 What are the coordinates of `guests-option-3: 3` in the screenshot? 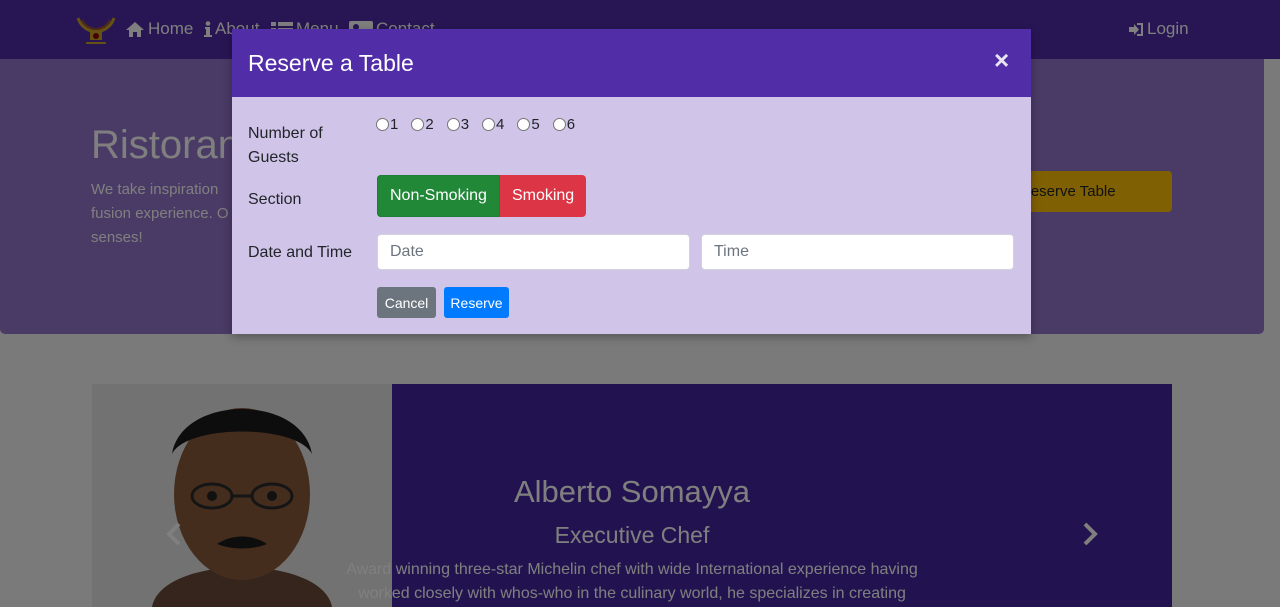 It's located at (458, 124).